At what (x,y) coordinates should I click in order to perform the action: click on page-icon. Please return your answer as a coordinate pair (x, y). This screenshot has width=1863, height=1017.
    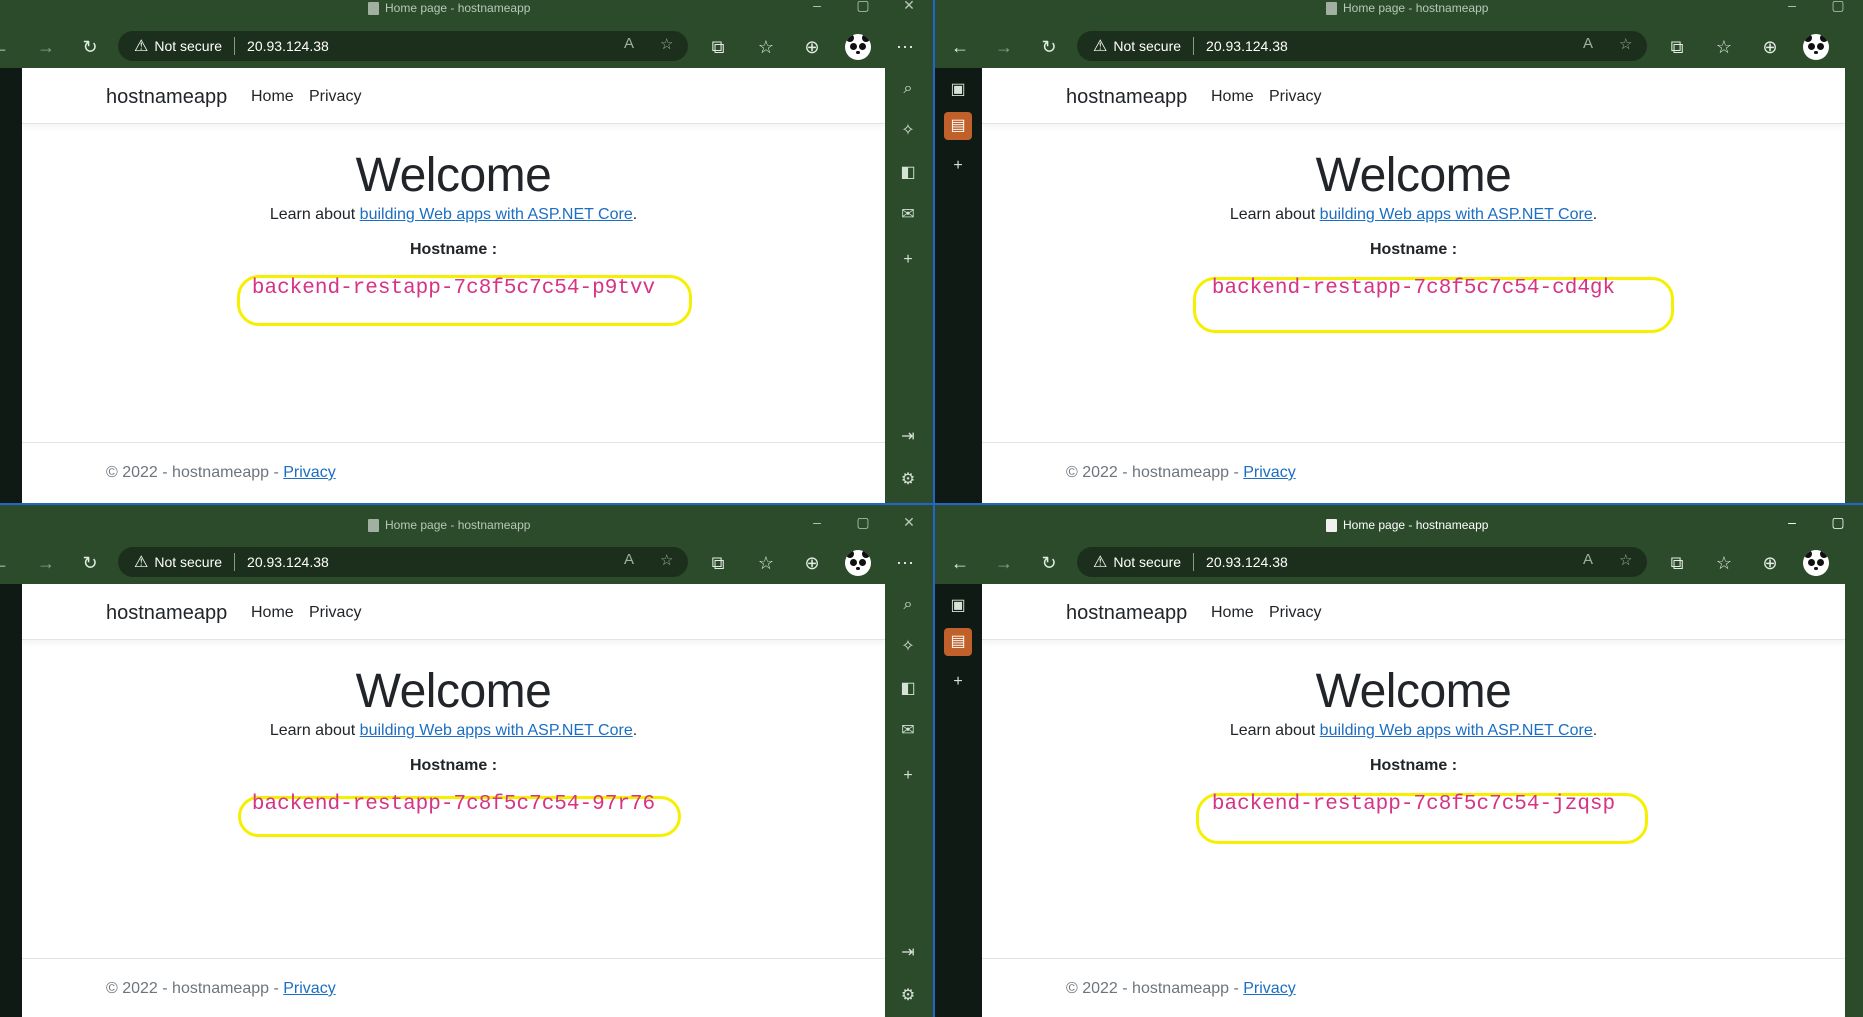
    Looking at the image, I should click on (373, 525).